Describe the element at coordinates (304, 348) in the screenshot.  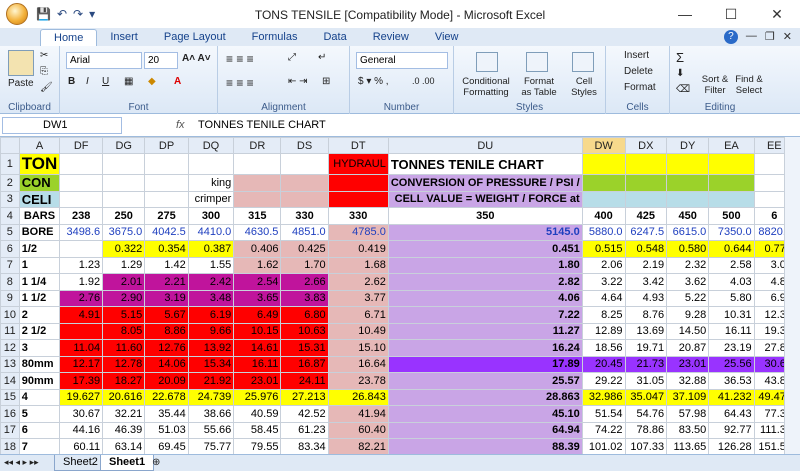
I see `cell: 15.31` at that location.